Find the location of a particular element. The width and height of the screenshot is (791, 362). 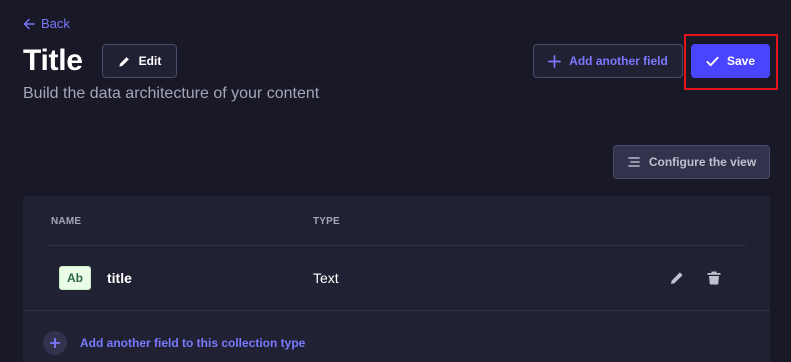

text-field-type-badge: Ab is located at coordinates (75, 278).